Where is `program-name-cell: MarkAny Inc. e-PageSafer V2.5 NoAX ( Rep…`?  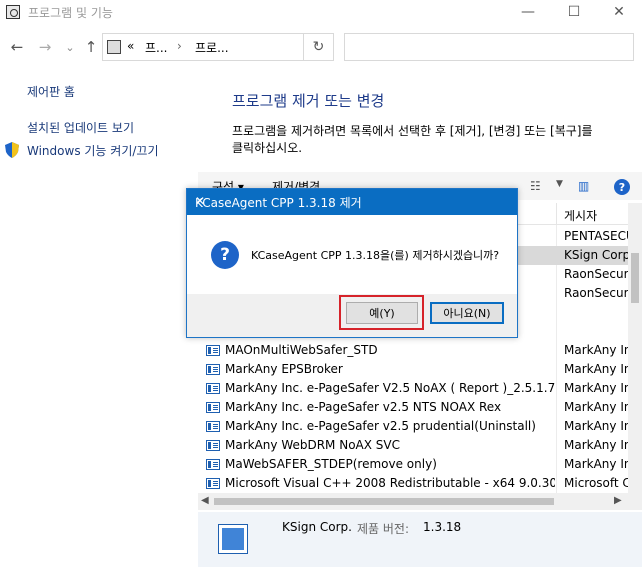
program-name-cell: MarkAny Inc. e-PageSafer V2.5 NoAX ( Rep… is located at coordinates (390, 388).